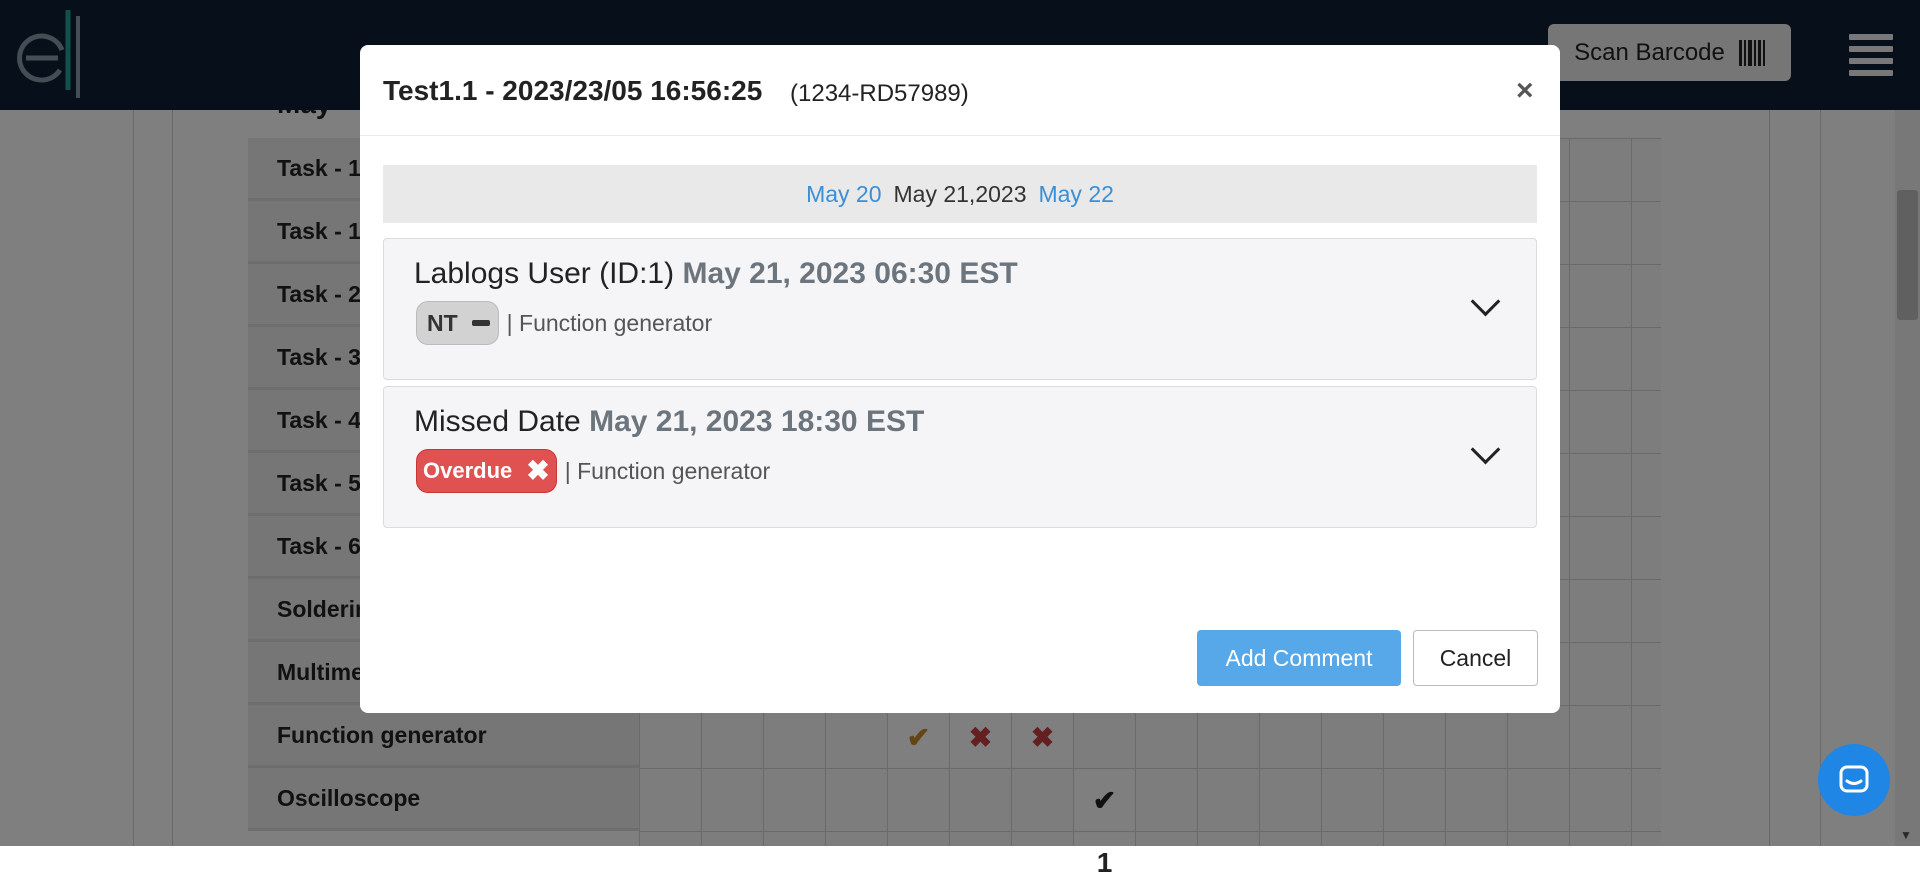 The image size is (1920, 893). I want to click on chat-widget-button, so click(1854, 780).